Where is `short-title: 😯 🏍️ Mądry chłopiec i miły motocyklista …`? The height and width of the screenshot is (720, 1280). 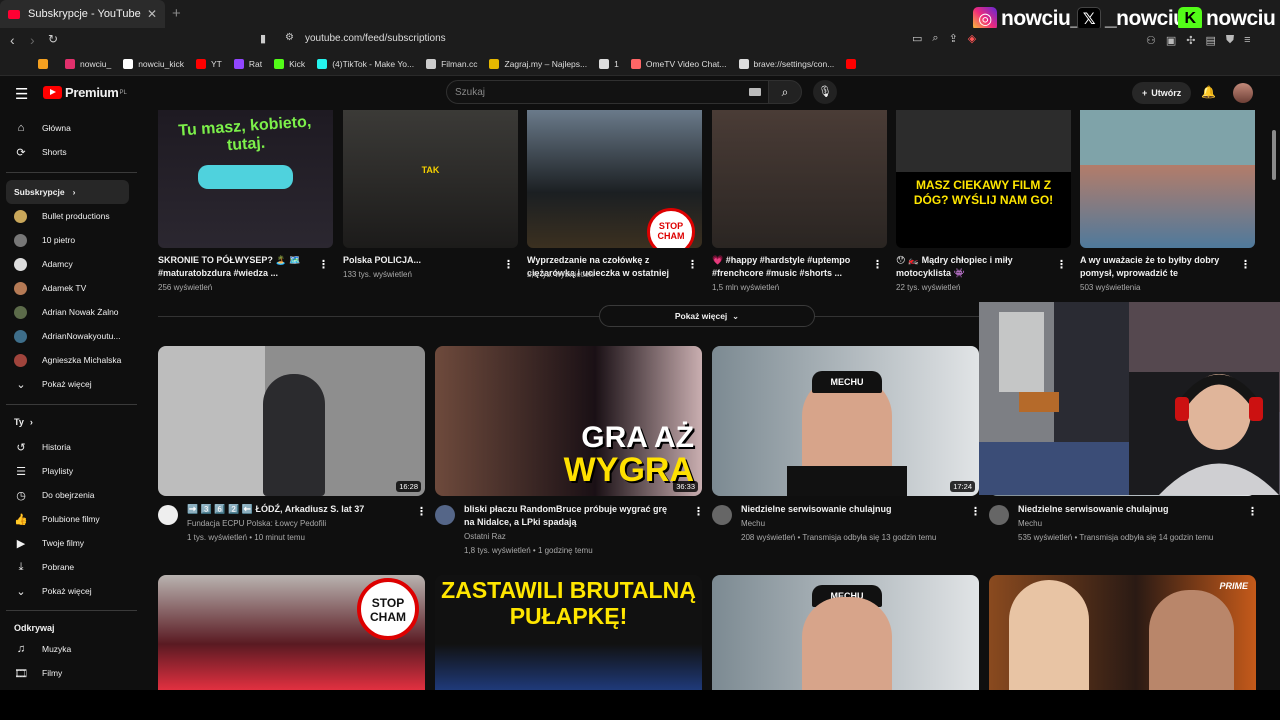
short-title: 😯 🏍️ Mądry chłopiec i miły motocyklista … is located at coordinates (971, 266).